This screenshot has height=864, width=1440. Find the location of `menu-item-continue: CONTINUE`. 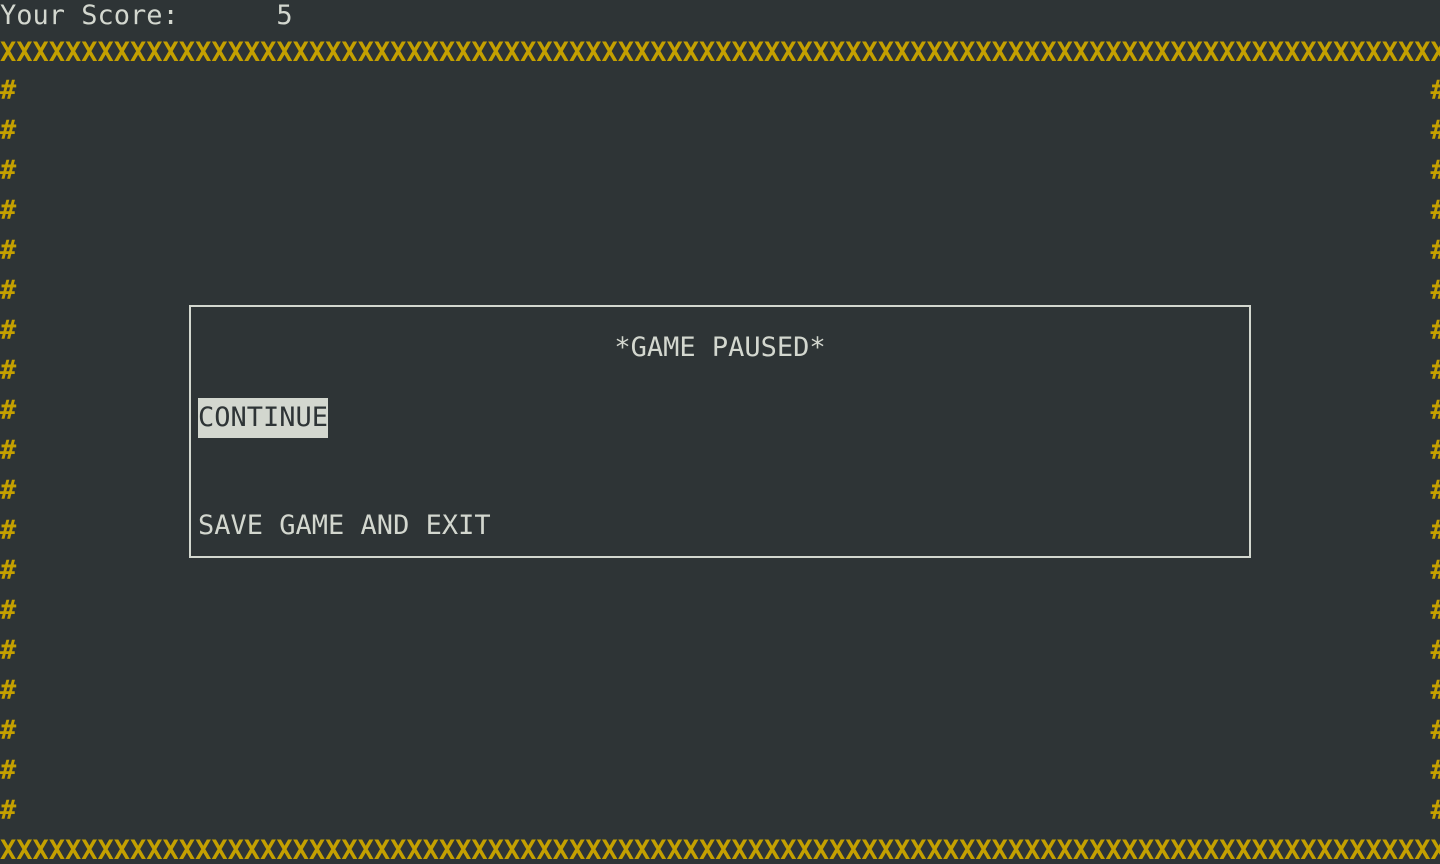

menu-item-continue: CONTINUE is located at coordinates (263, 418).